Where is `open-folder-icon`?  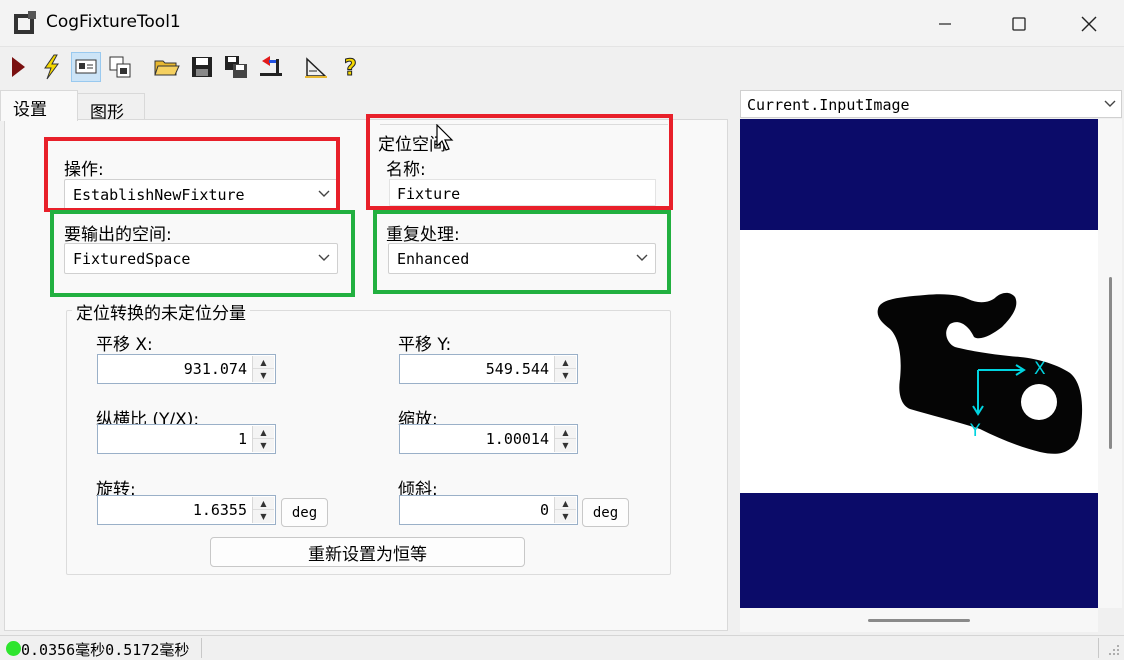 open-folder-icon is located at coordinates (167, 68).